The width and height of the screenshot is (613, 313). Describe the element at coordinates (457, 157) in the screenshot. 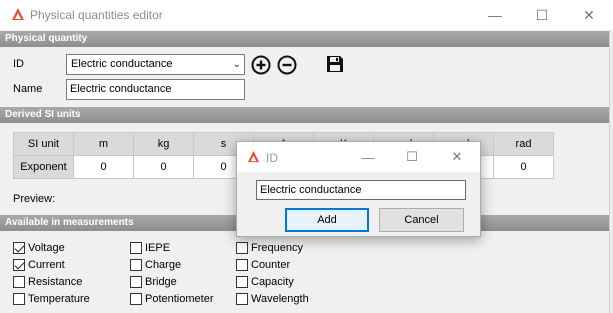

I see `dialog-close-button: ✕` at that location.